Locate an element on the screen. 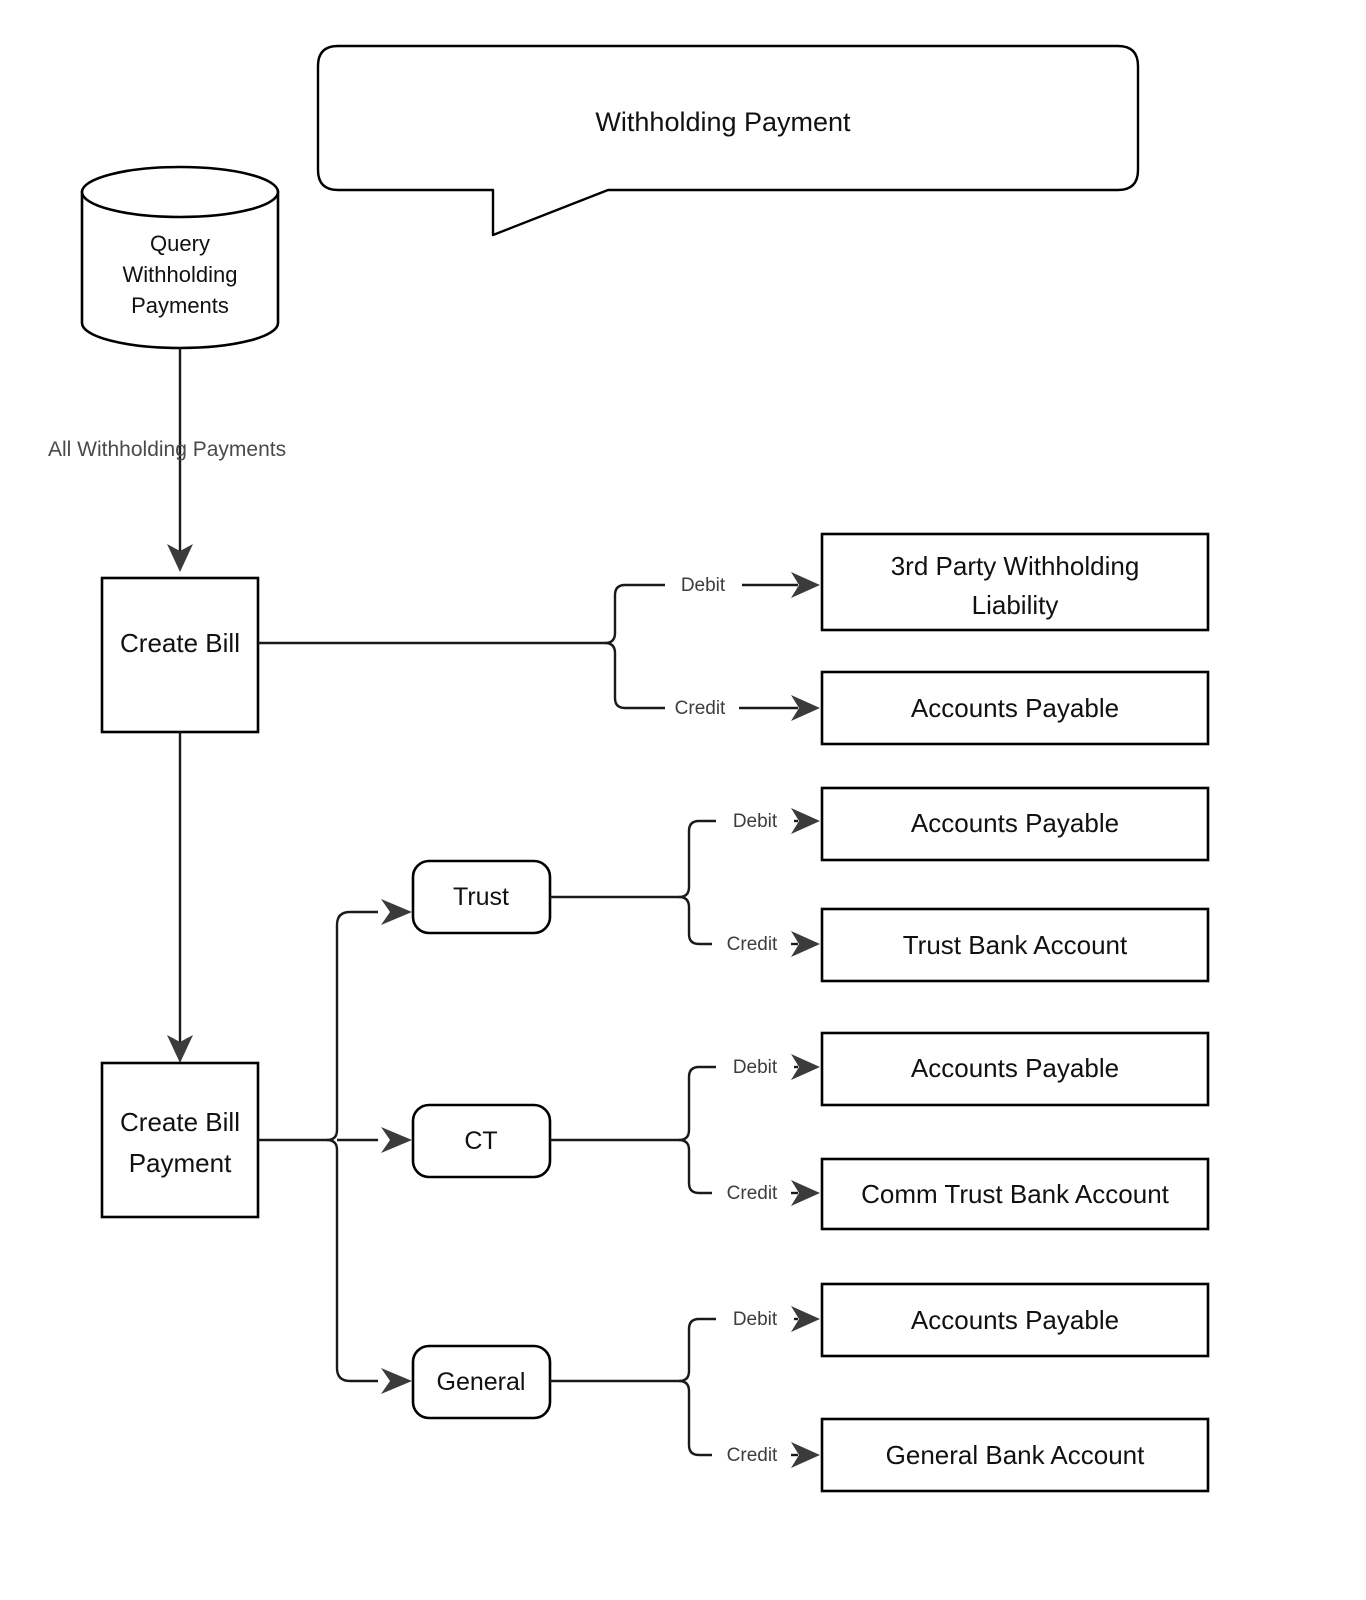 The height and width of the screenshot is (1600, 1366). node-trust: Trust is located at coordinates (481, 897).